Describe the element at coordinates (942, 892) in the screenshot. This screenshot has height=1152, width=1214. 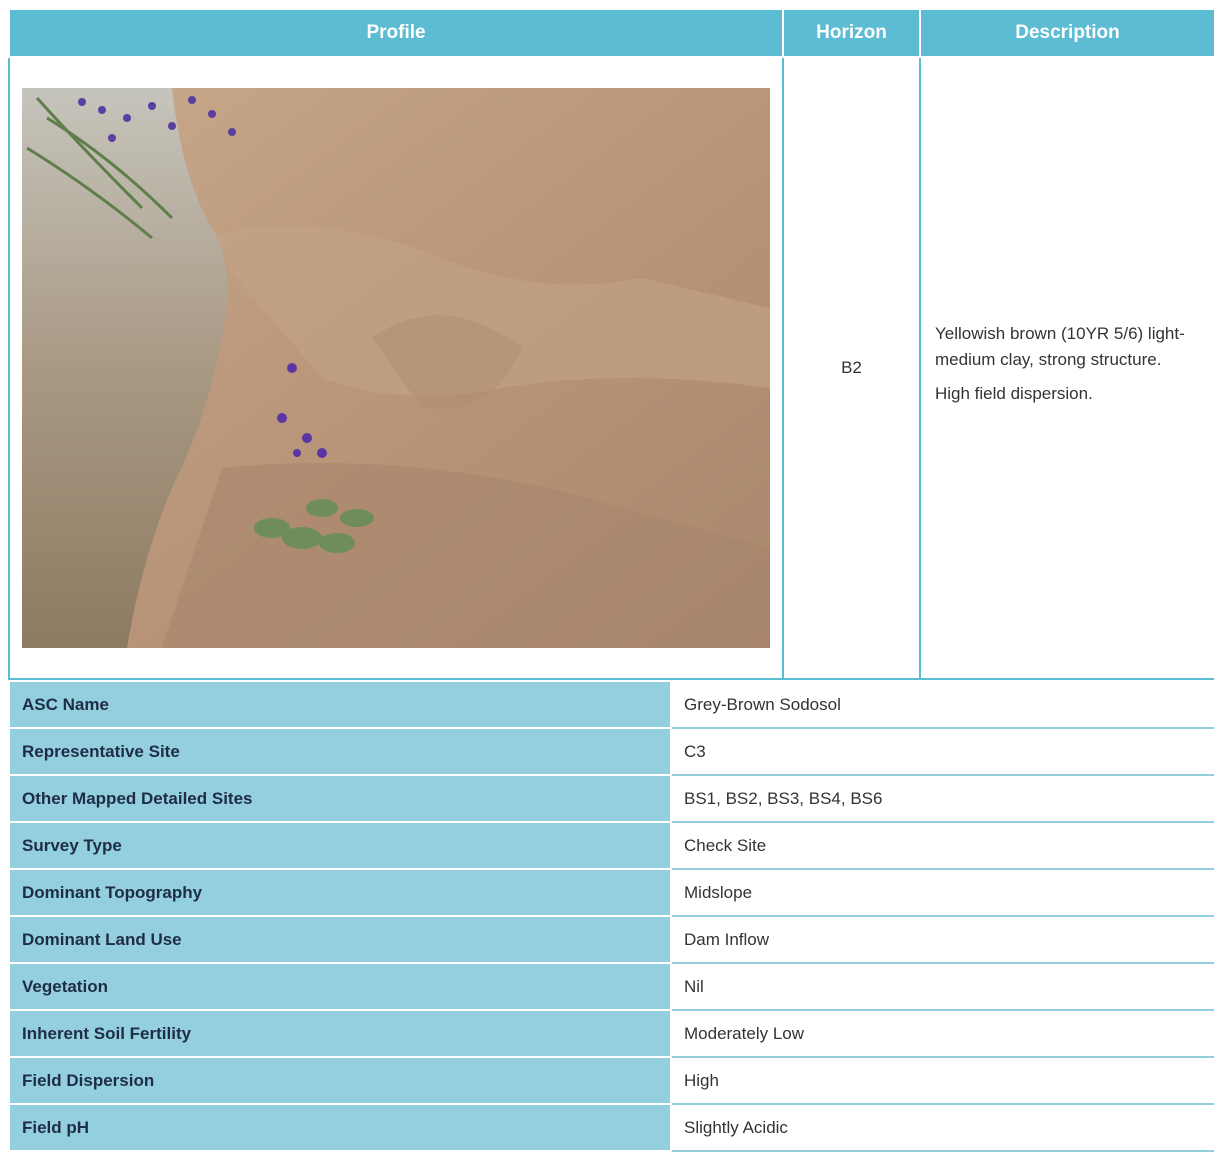
I see `topography-value: Midslope` at that location.